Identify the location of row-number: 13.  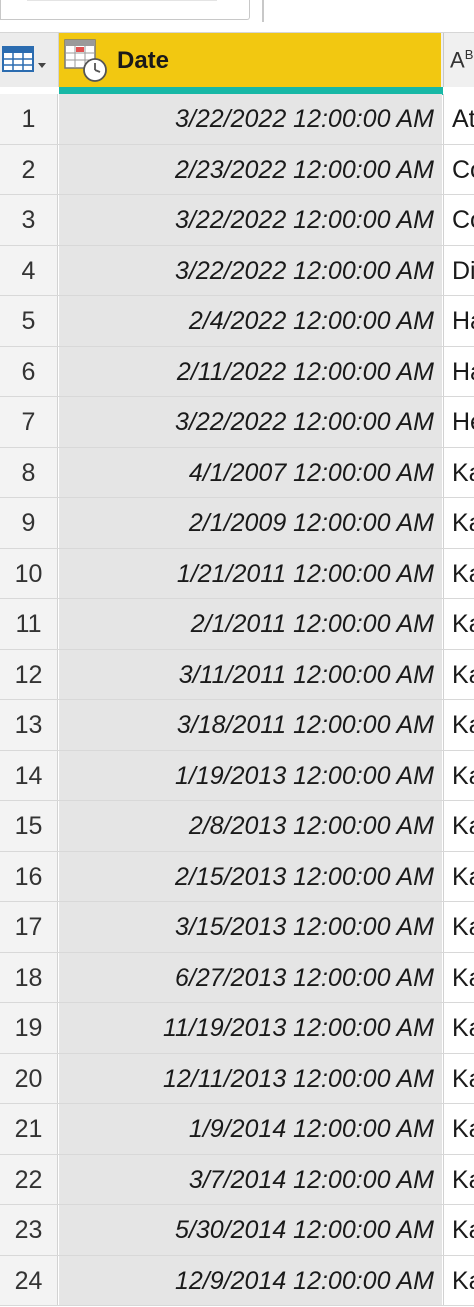
(29, 725).